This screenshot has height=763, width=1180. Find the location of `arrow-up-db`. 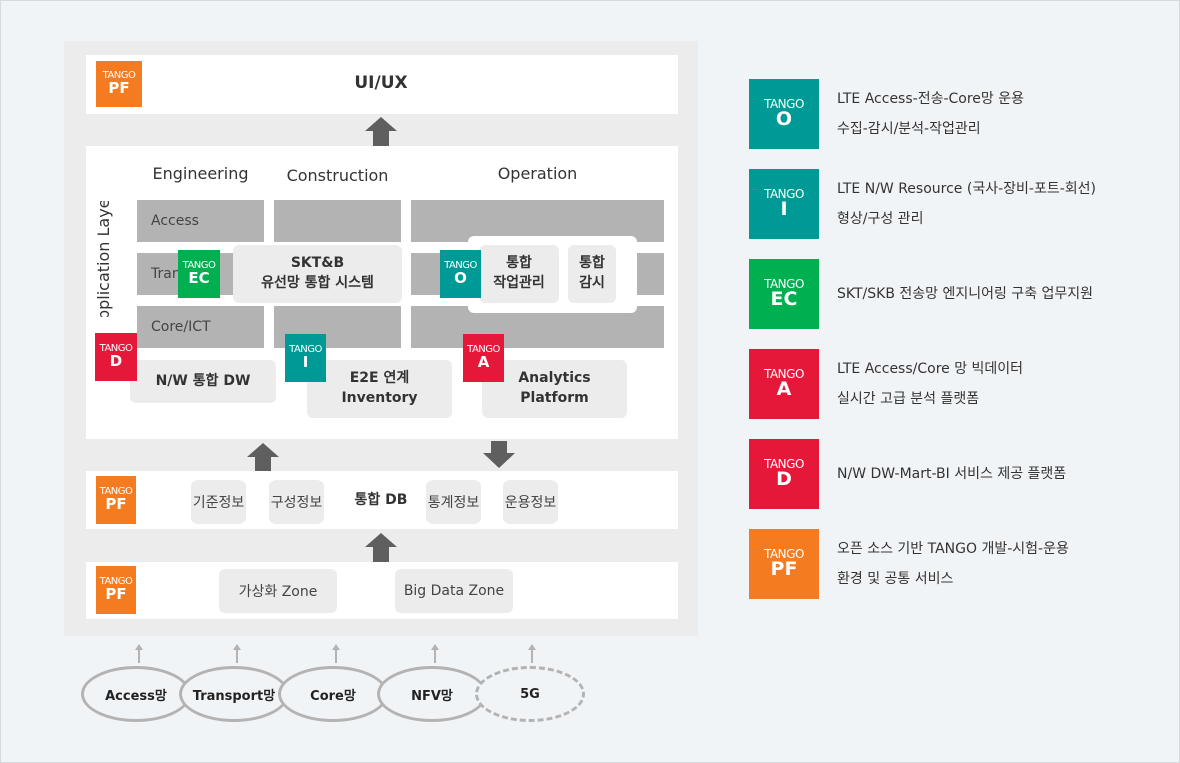

arrow-up-db is located at coordinates (381, 547).